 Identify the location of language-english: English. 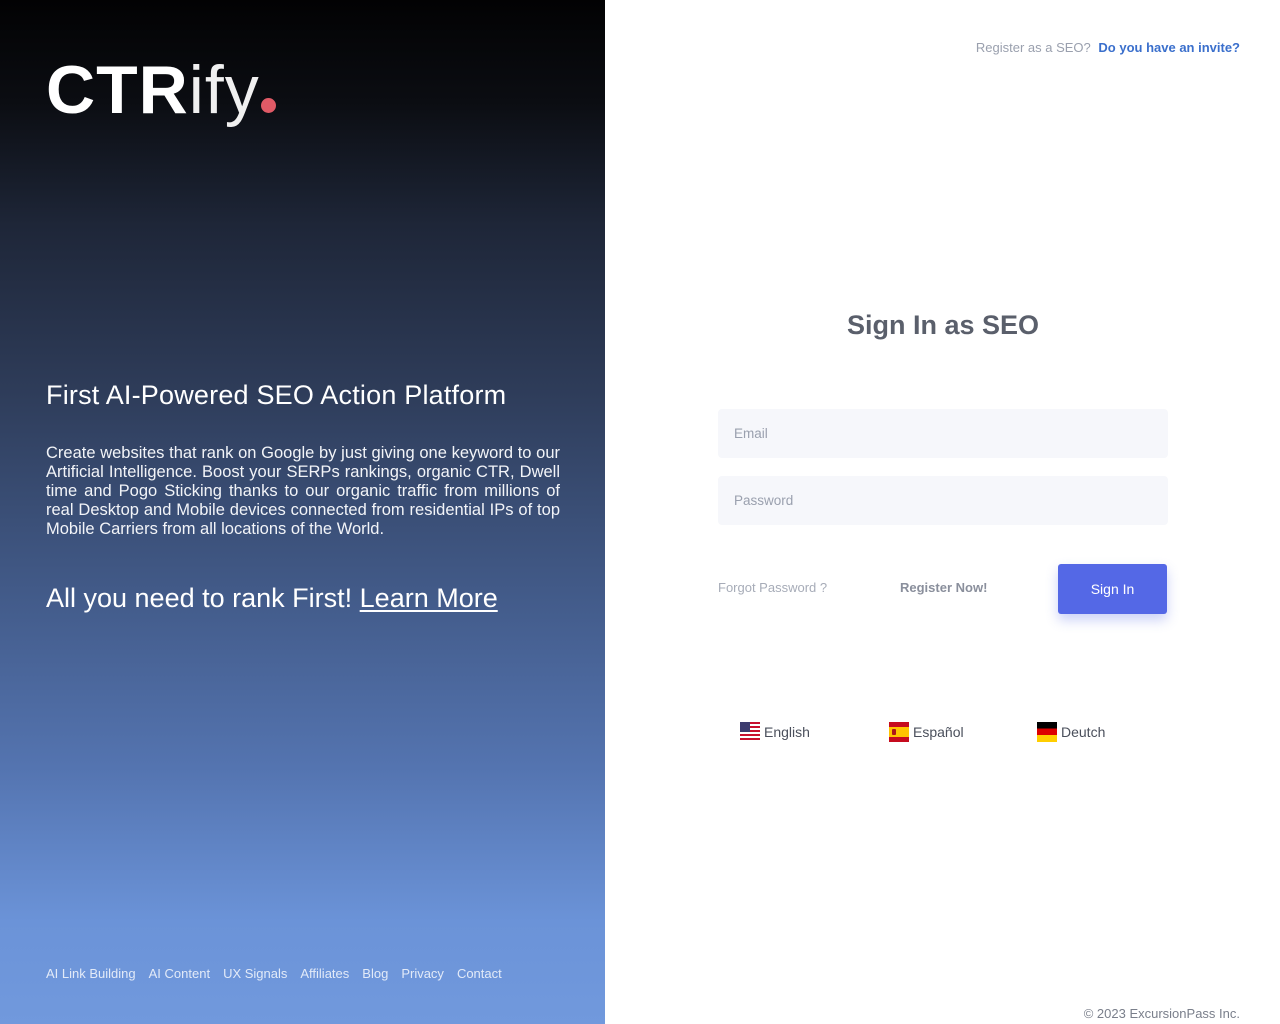
(775, 732).